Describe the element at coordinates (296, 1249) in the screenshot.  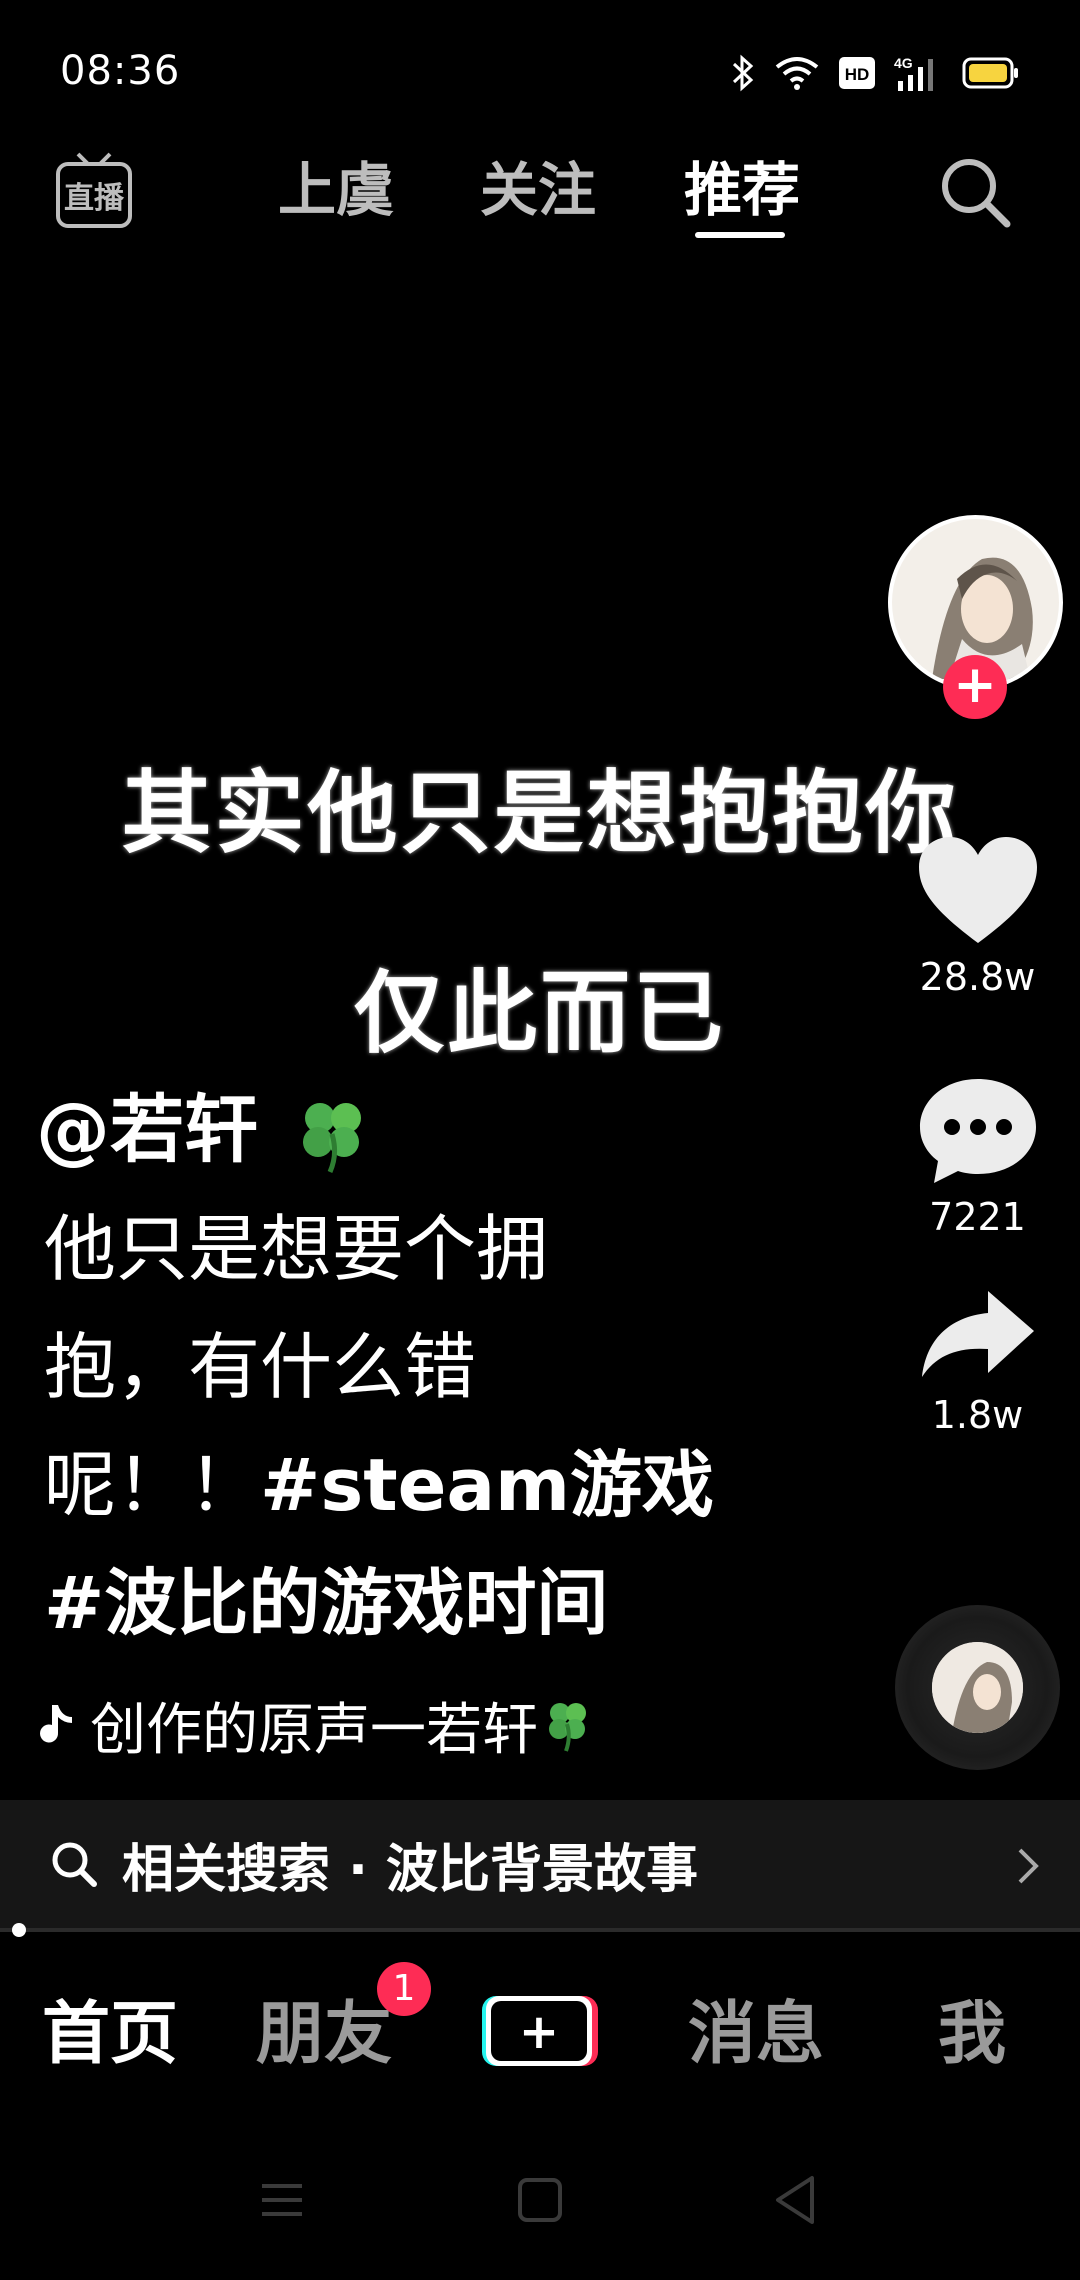
I see `description-line-1: 他只是想要个拥` at that location.